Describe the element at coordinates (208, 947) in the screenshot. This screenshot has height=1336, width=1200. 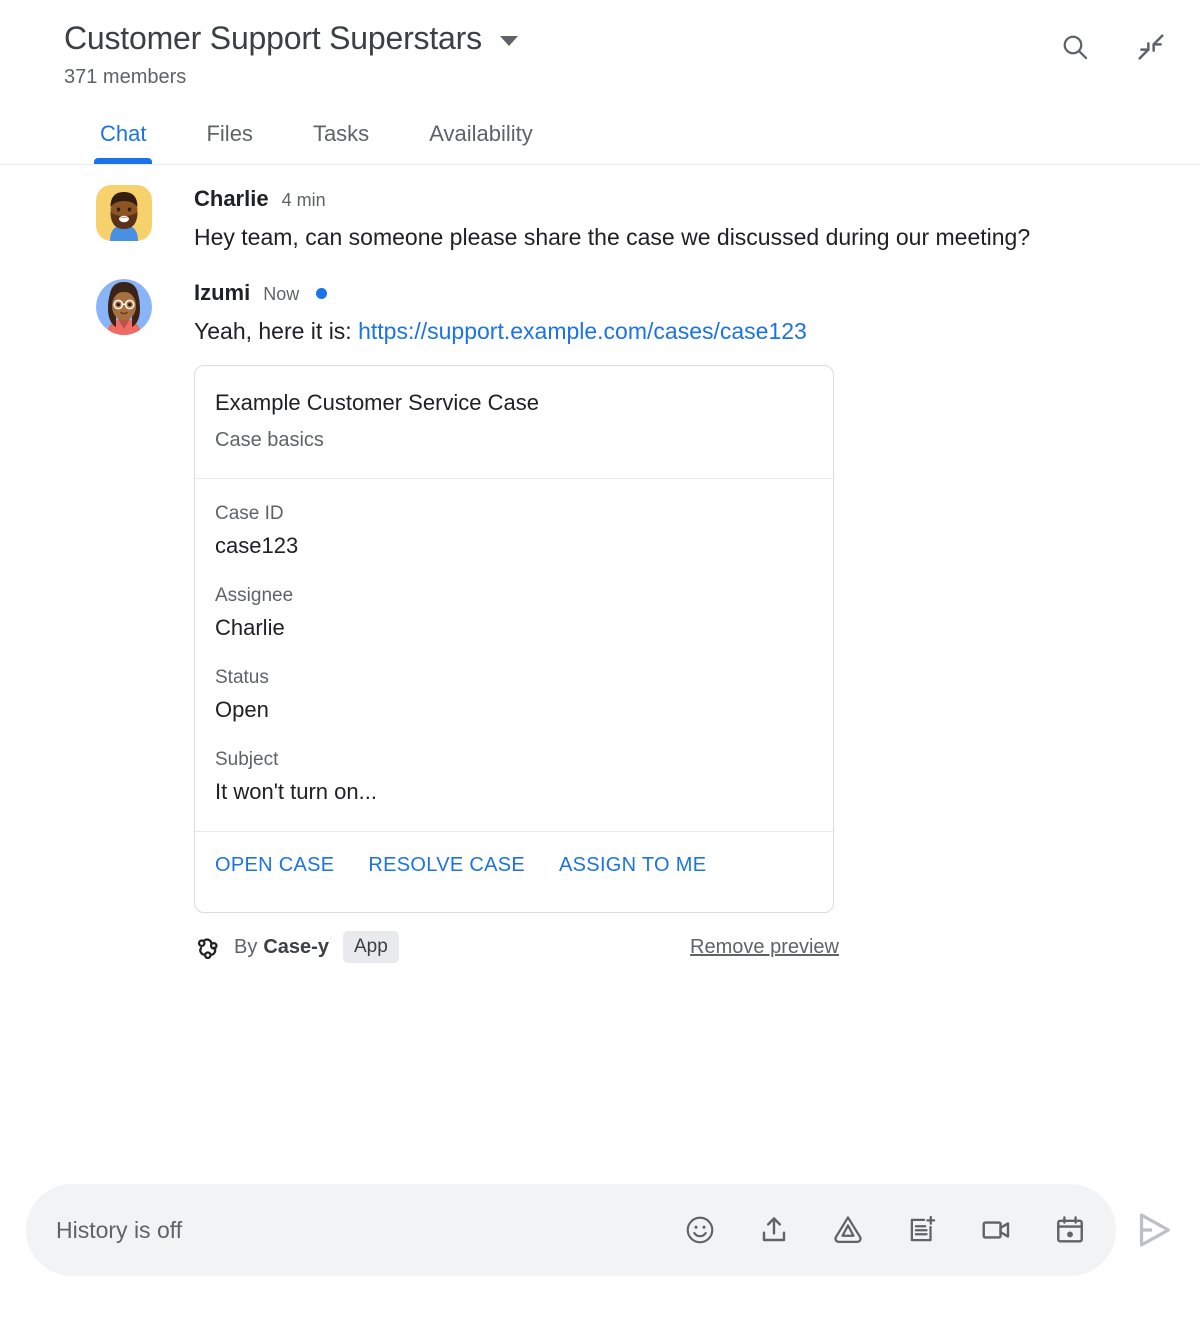
I see `webhook-icon` at that location.